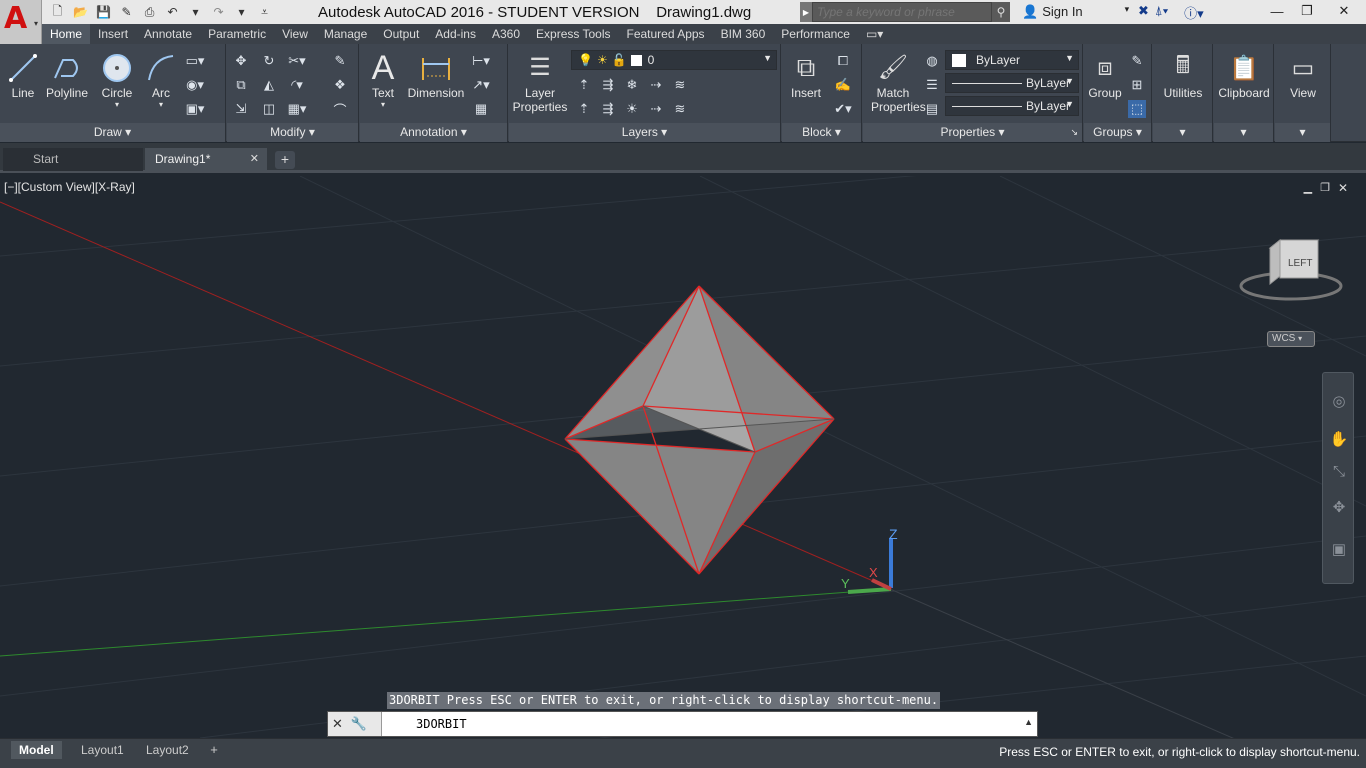 Image resolution: width=1366 pixels, height=768 pixels. I want to click on text-button: A Text ▾, so click(383, 79).